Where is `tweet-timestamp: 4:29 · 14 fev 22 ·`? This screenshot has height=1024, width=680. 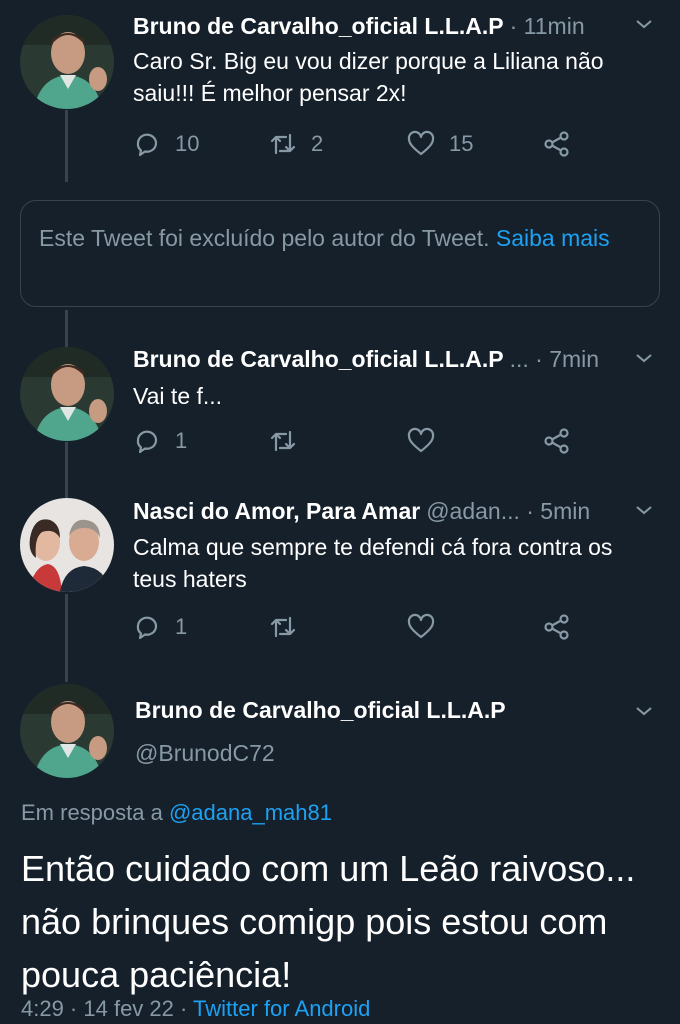
tweet-timestamp: 4:29 · 14 fev 22 · is located at coordinates (104, 1008).